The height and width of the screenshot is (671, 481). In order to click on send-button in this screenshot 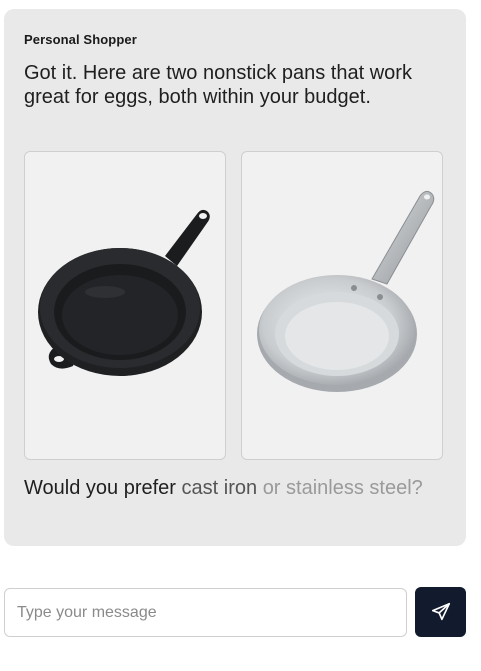, I will do `click(440, 612)`.